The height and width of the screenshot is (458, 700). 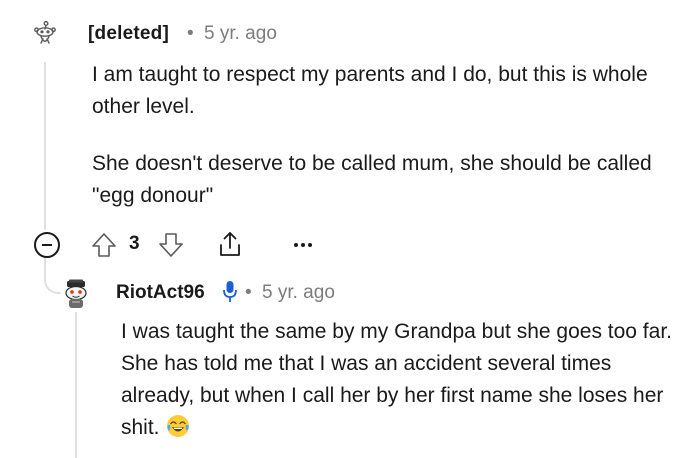 What do you see at coordinates (303, 245) in the screenshot?
I see `more-dots-icon` at bounding box center [303, 245].